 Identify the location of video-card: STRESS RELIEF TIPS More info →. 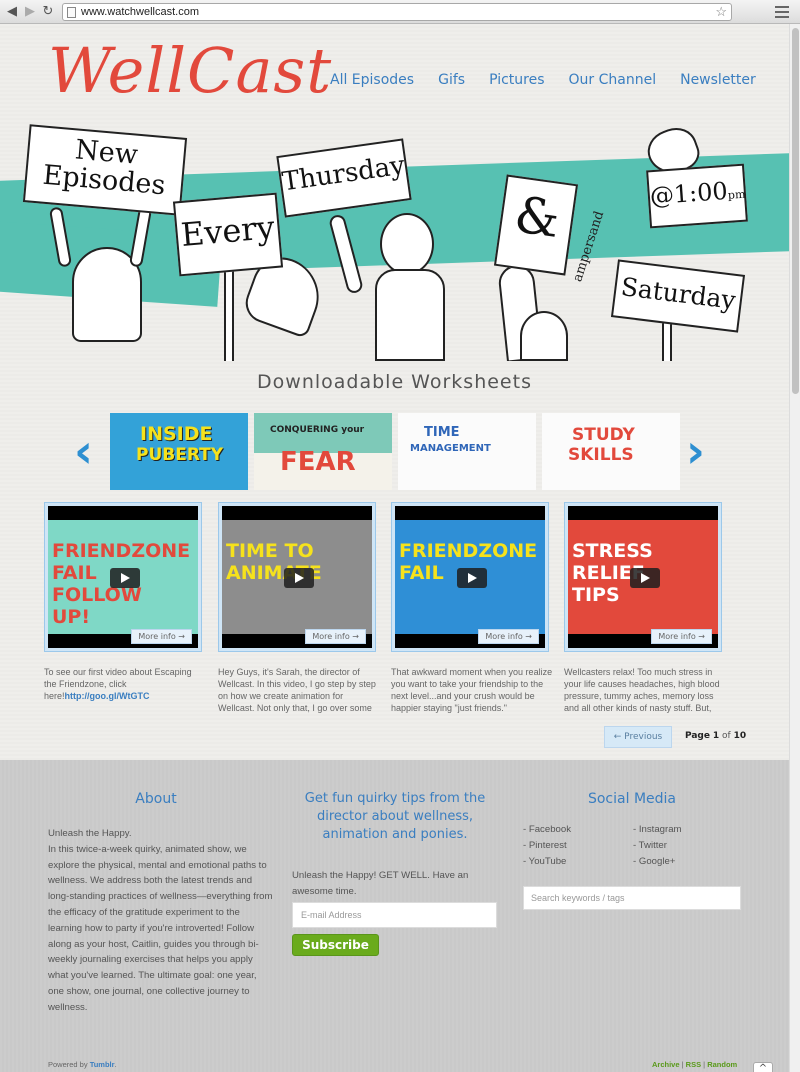
(643, 577).